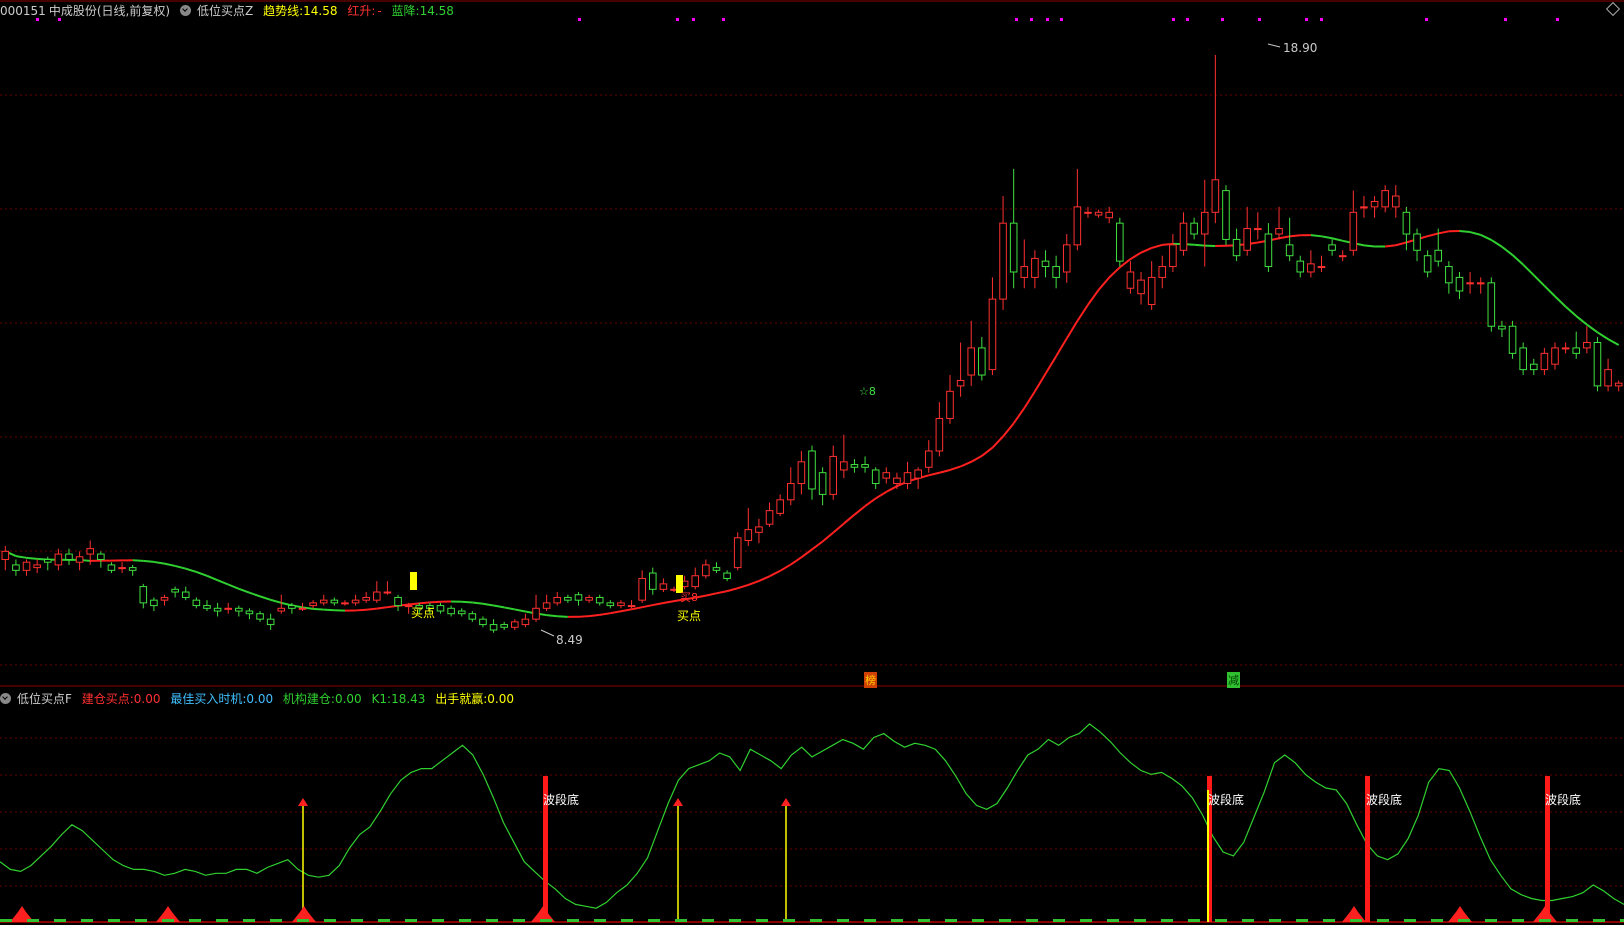  What do you see at coordinates (408, 699) in the screenshot?
I see `k1-value: 18.43` at bounding box center [408, 699].